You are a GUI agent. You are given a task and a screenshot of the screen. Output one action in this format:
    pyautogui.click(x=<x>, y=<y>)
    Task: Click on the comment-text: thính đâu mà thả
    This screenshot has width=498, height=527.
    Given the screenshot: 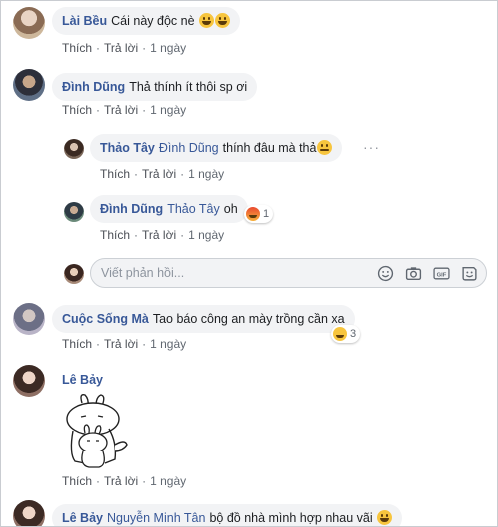 What is the action you would take?
    pyautogui.click(x=269, y=148)
    